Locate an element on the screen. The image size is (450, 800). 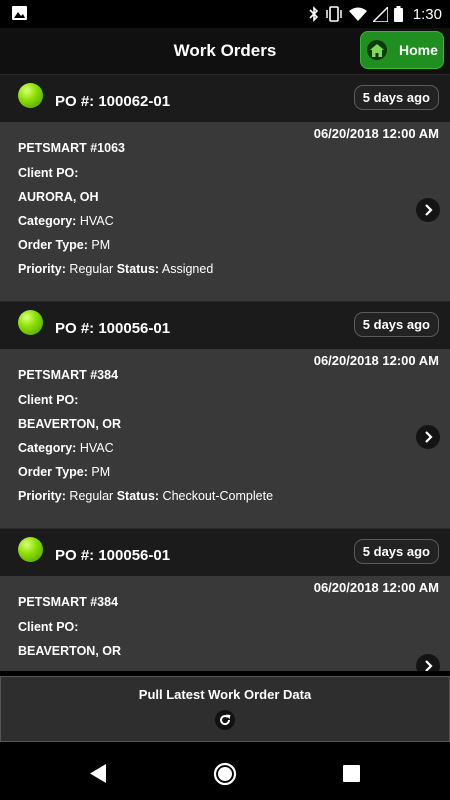
status-bar: 1:30 is located at coordinates (225, 14).